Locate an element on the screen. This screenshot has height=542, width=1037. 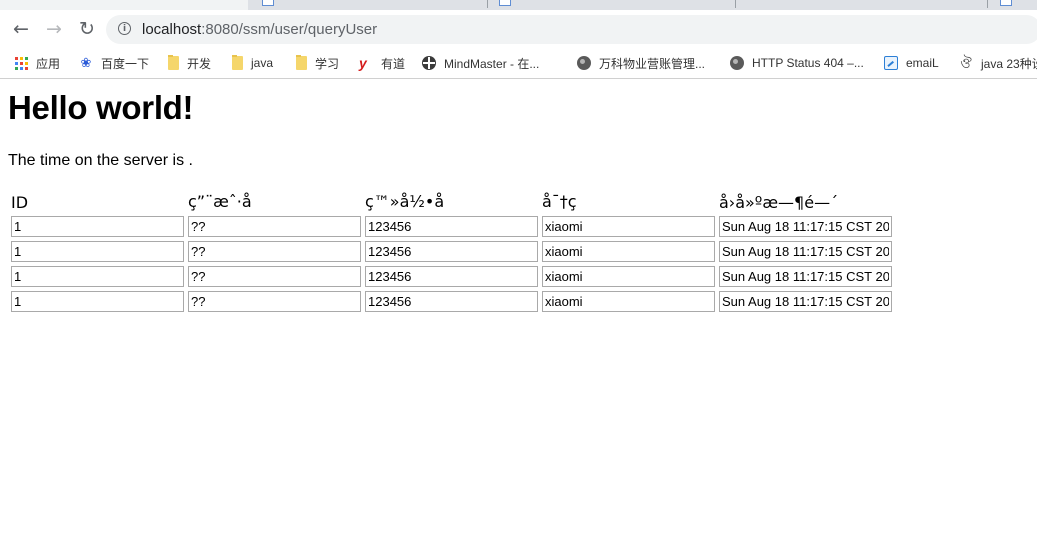
arrow-left-icon: ← is located at coordinates (21, 28).